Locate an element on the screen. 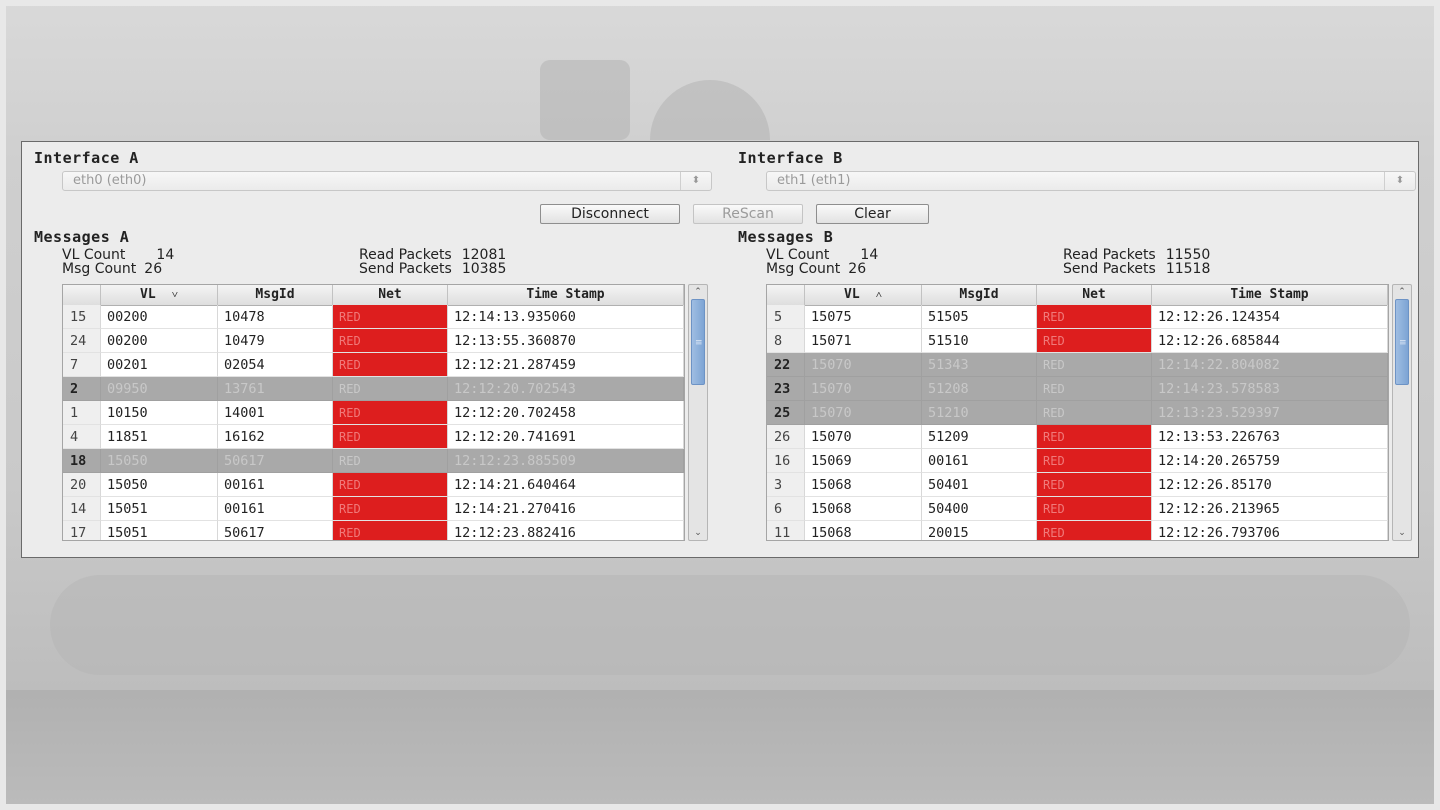  cell-msgid: 51505 is located at coordinates (979, 317).